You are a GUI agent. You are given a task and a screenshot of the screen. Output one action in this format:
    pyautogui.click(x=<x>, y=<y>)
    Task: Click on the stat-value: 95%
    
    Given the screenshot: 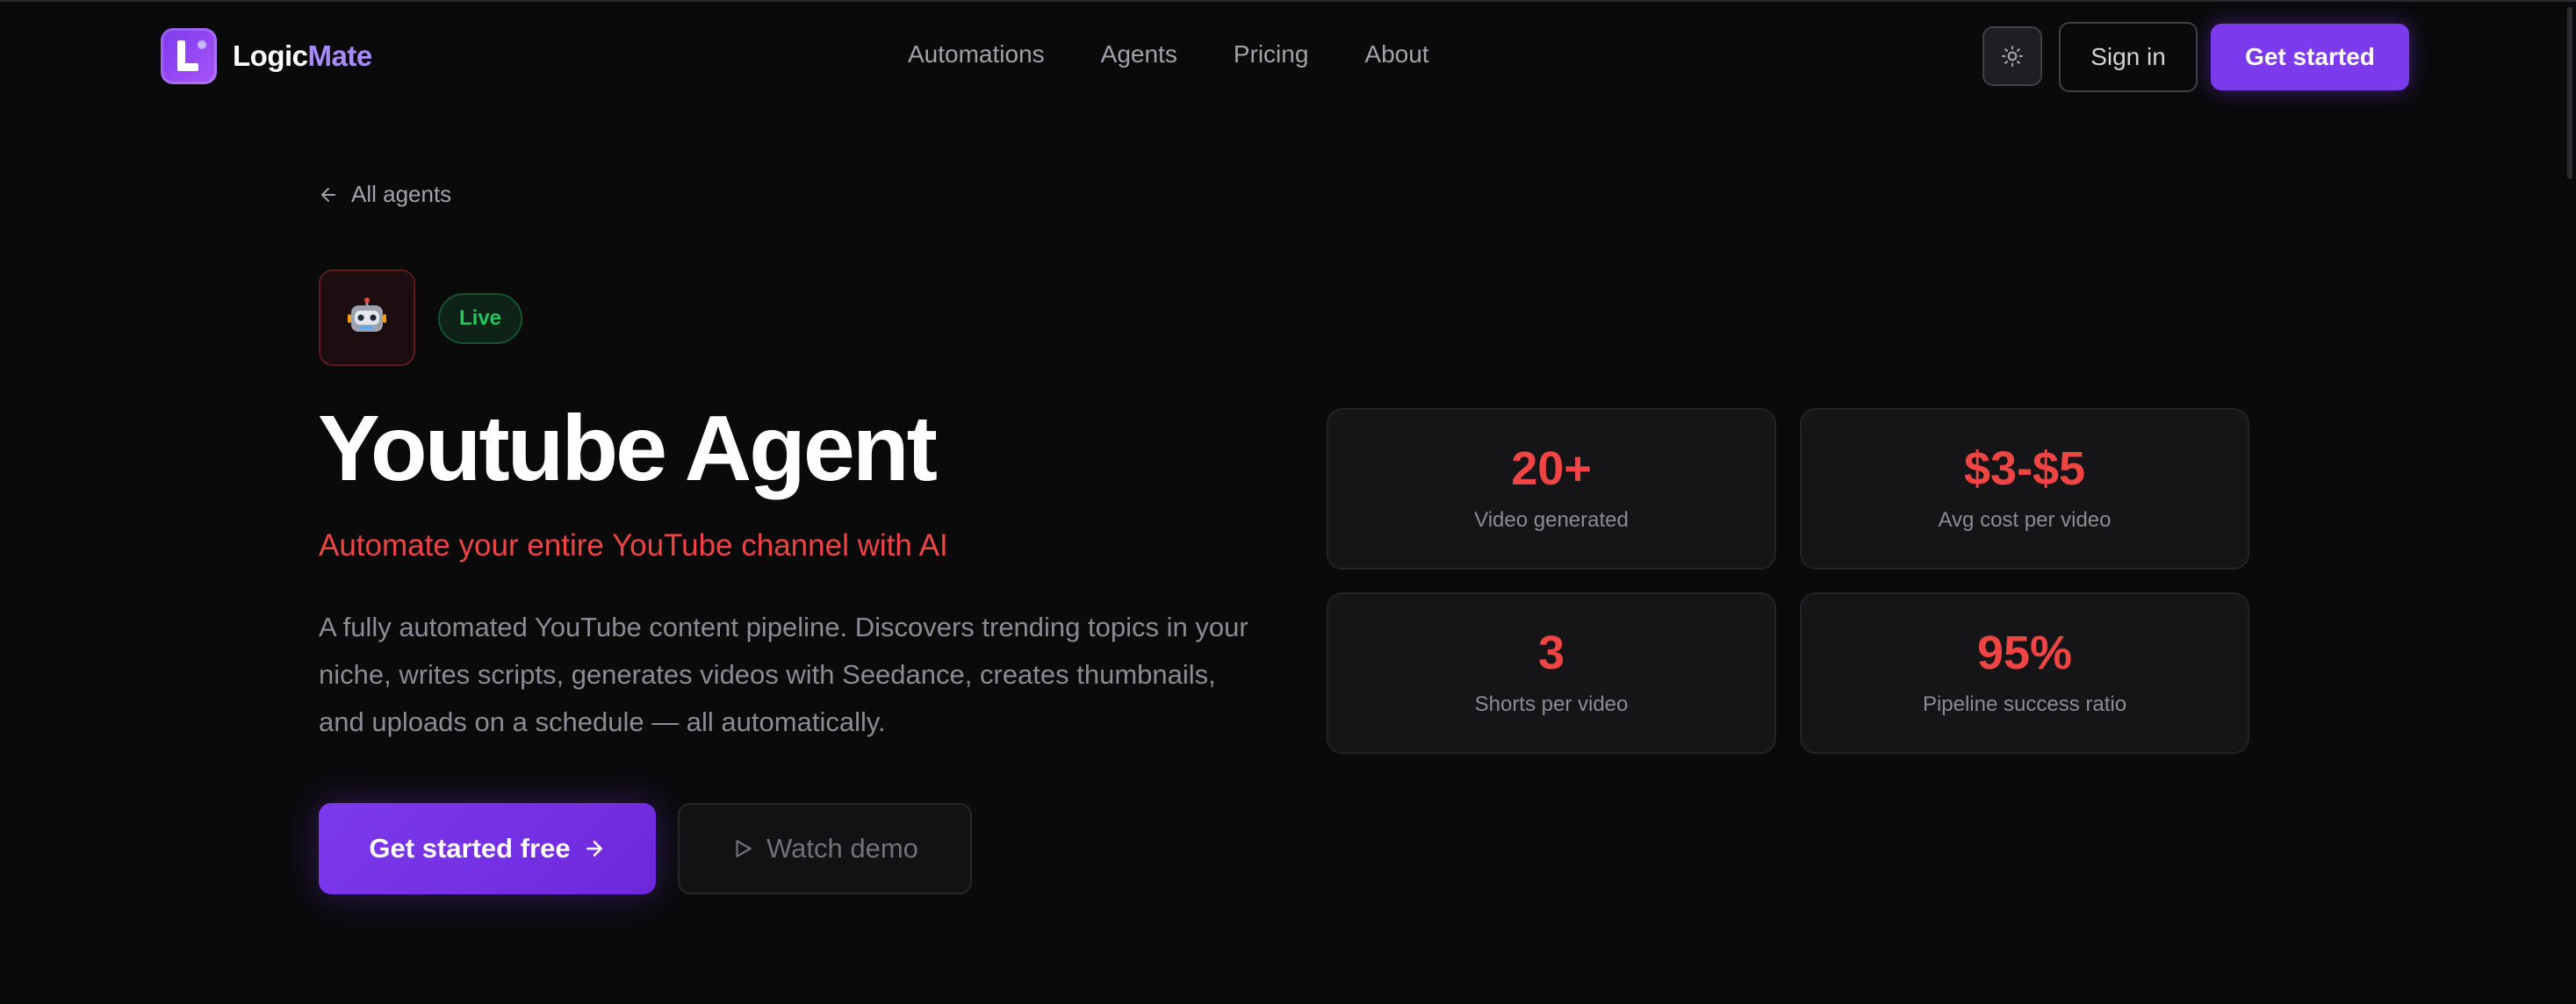 What is the action you would take?
    pyautogui.click(x=2024, y=653)
    